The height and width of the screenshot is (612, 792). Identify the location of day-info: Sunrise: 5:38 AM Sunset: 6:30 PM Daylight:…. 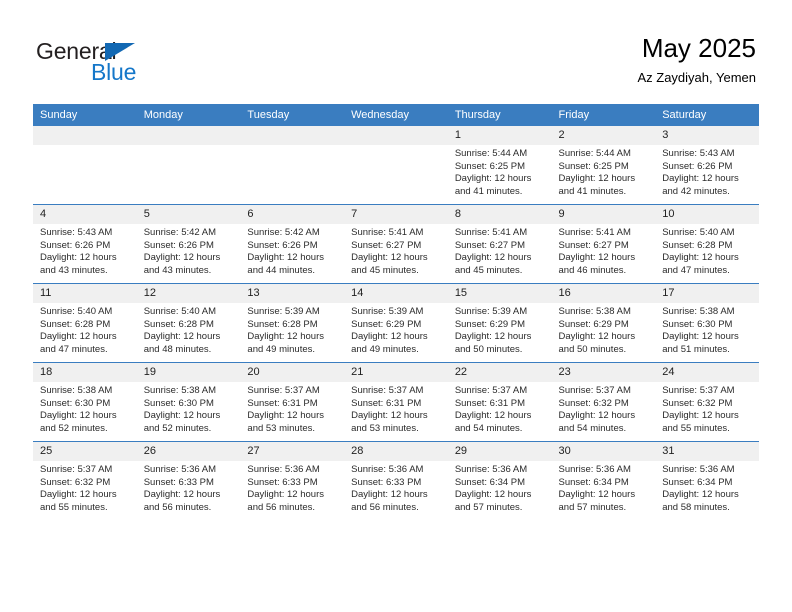
(85, 408).